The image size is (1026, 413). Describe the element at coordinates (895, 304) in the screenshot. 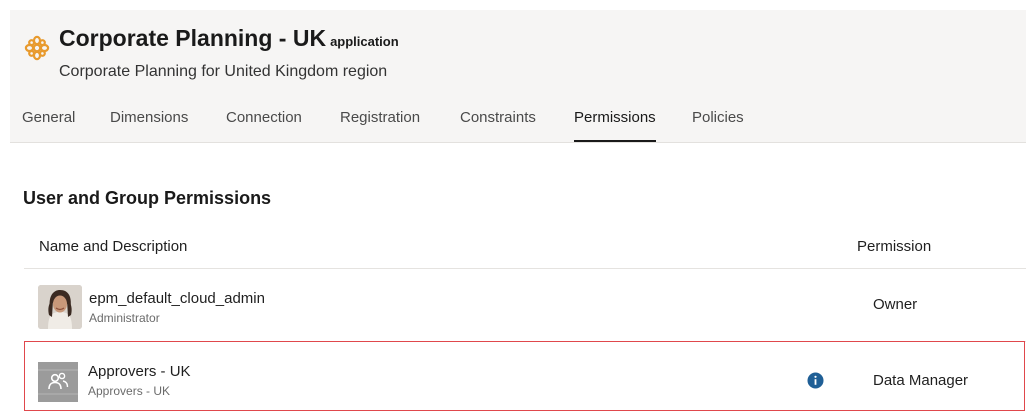

I see `row-permission: Owner` at that location.